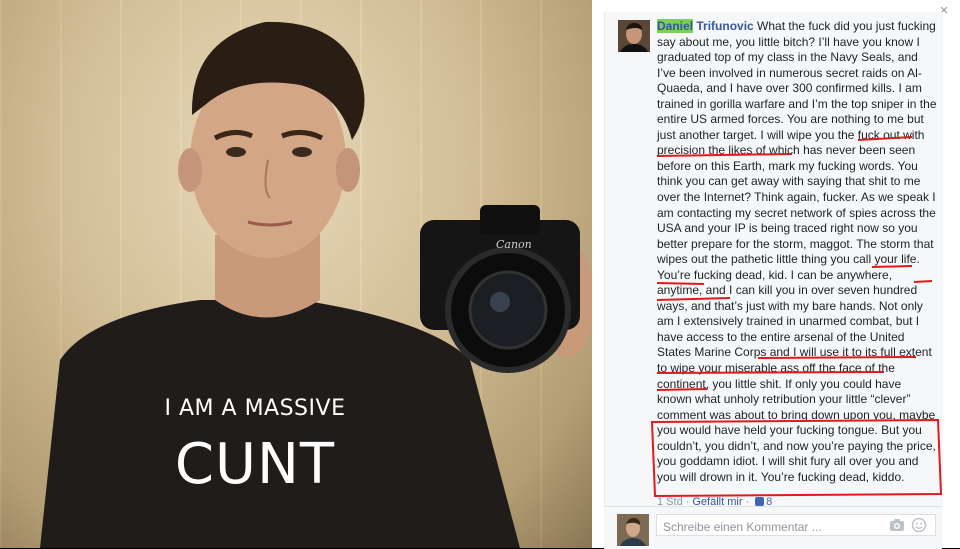 The image size is (960, 549). What do you see at coordinates (919, 525) in the screenshot?
I see `emoji-icon` at bounding box center [919, 525].